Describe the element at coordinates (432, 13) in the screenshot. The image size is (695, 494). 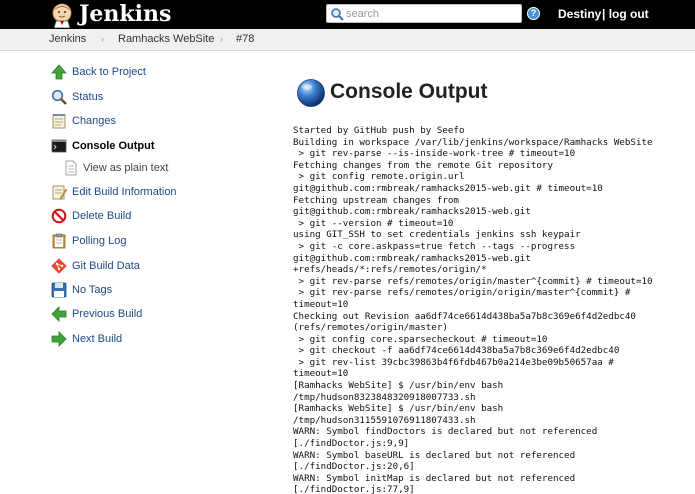
I see `search-input` at that location.